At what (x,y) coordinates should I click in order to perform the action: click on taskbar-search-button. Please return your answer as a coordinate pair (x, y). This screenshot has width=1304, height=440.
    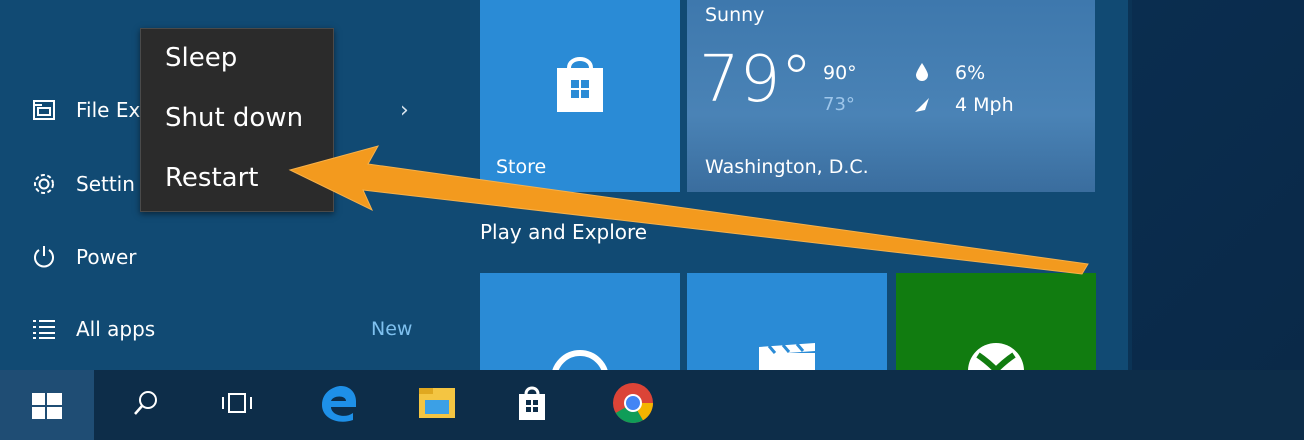
    Looking at the image, I should click on (146, 405).